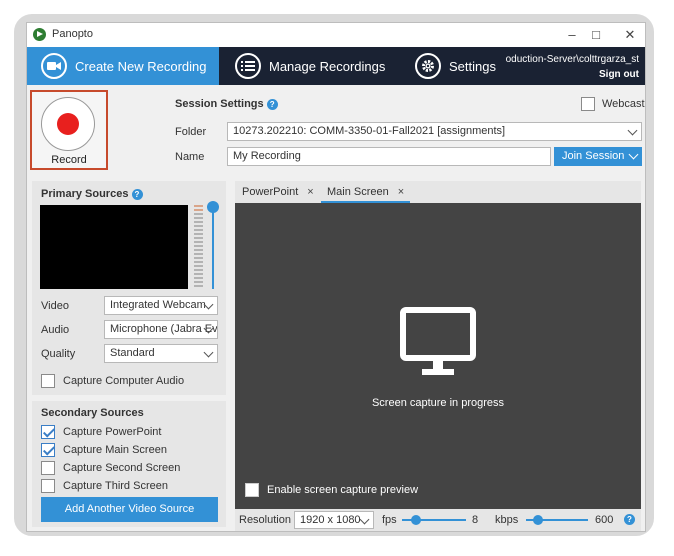 Image resolution: width=674 pixels, height=556 pixels. I want to click on capture-powerpoint-option: Capture PowerPoint, so click(101, 432).